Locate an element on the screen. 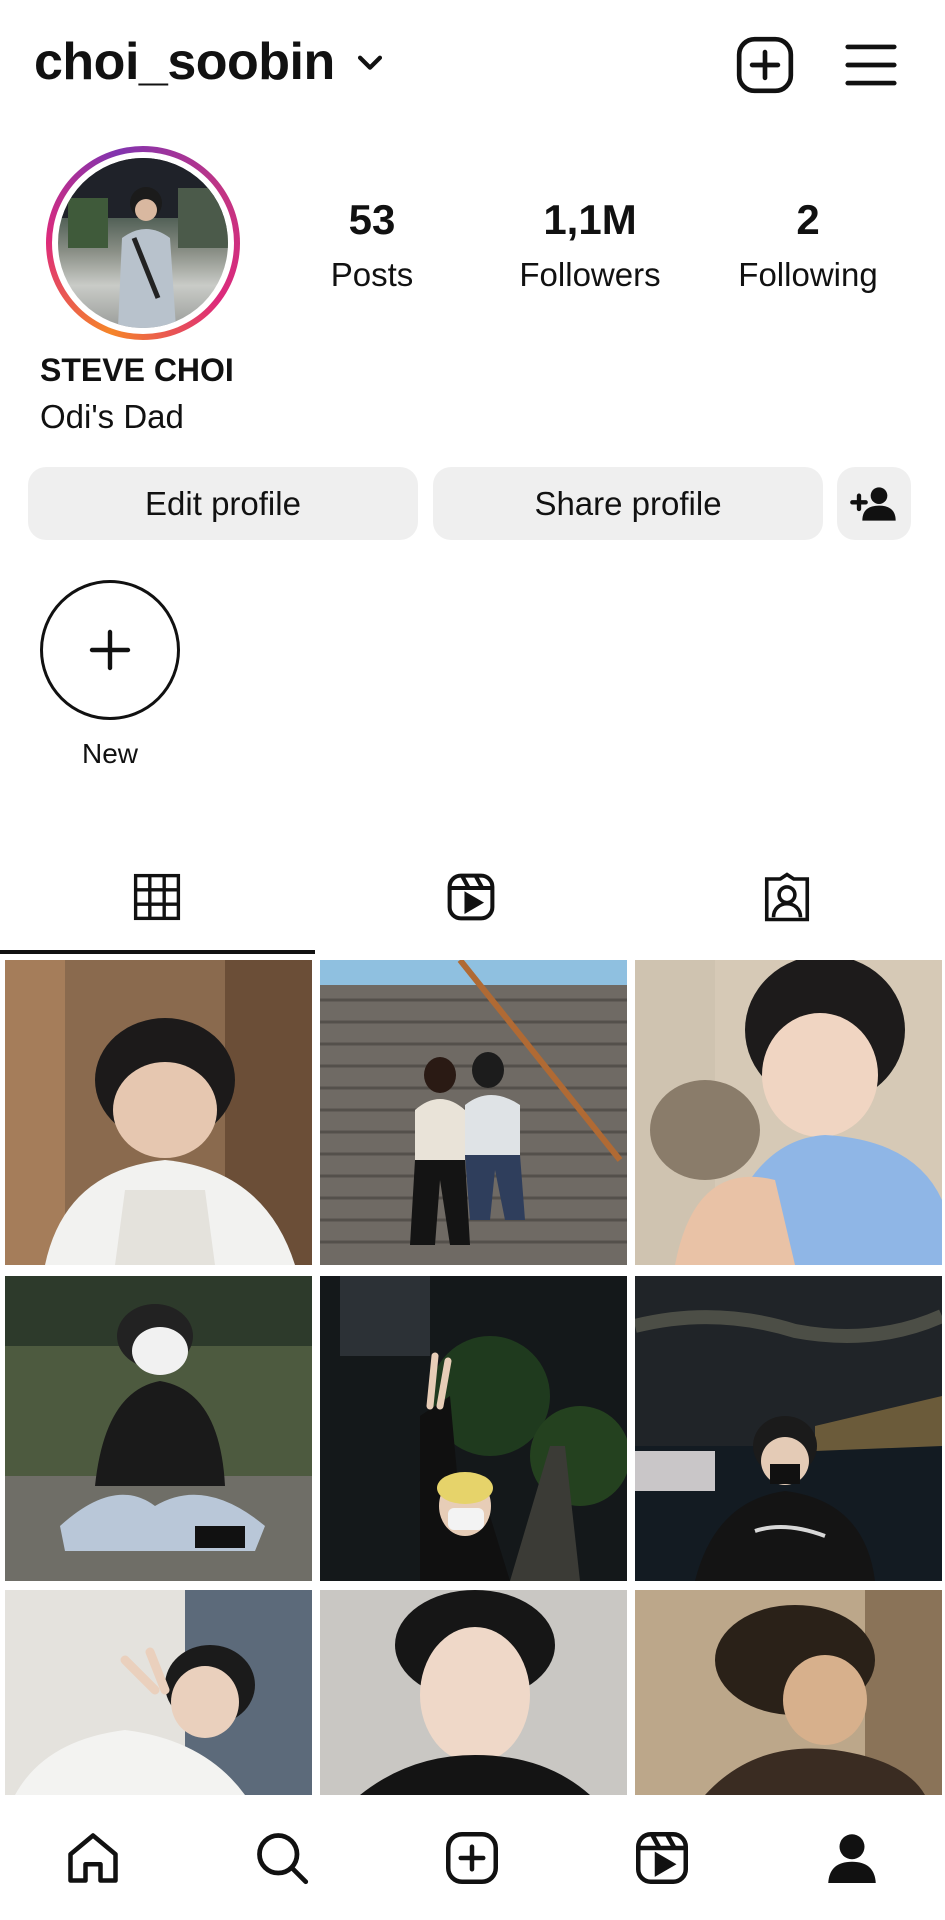  stat-posts: 53 Posts is located at coordinates (372, 245).